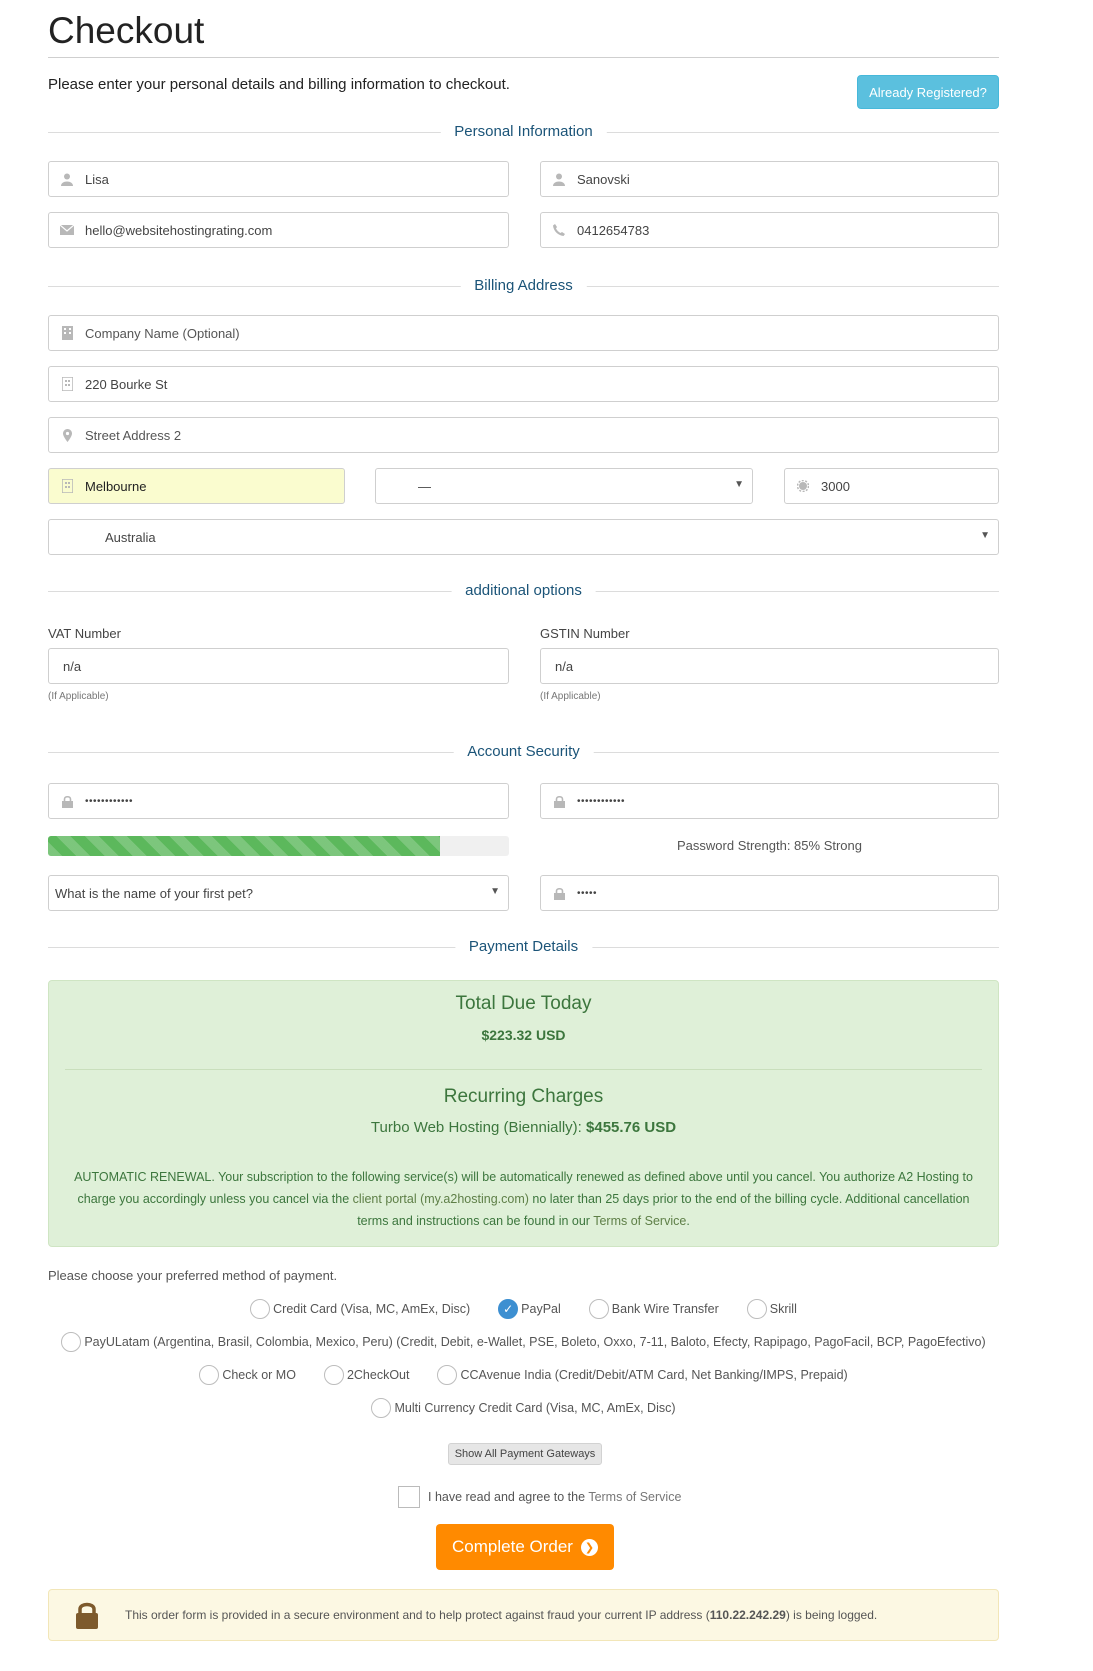  Describe the element at coordinates (162, 333) in the screenshot. I see `company-name-placeholder: Company Name (Optional)` at that location.